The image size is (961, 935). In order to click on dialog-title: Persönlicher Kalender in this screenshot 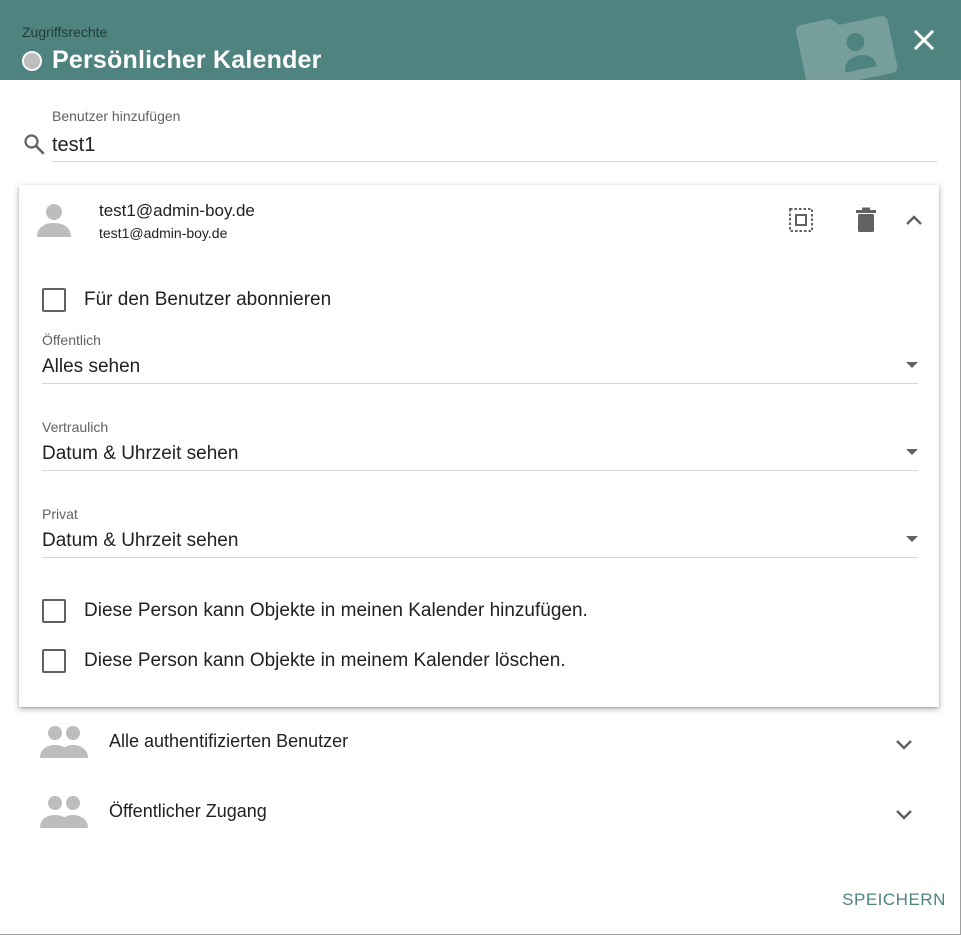, I will do `click(187, 60)`.